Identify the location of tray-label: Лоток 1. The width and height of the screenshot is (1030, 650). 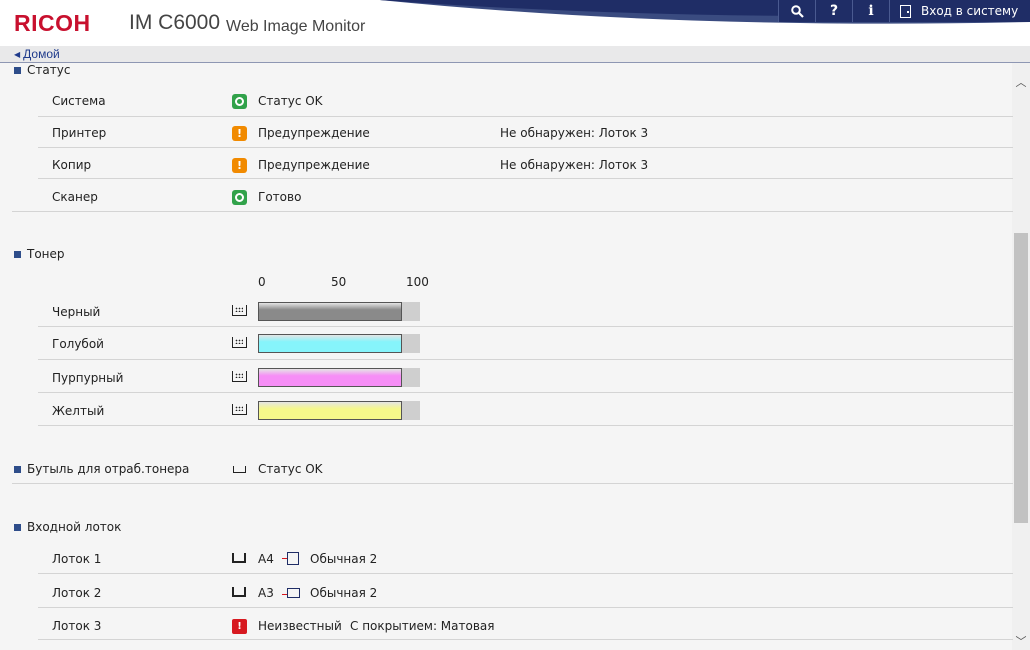
(77, 559).